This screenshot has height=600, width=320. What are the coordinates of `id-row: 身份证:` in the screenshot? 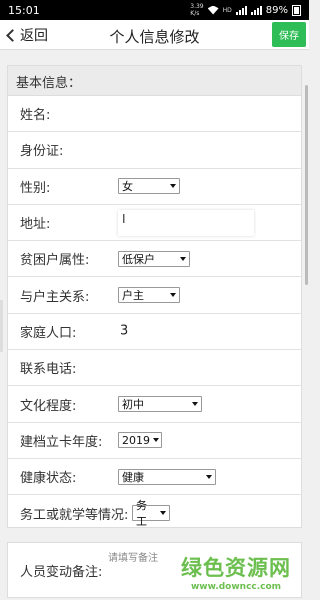 It's located at (154, 150).